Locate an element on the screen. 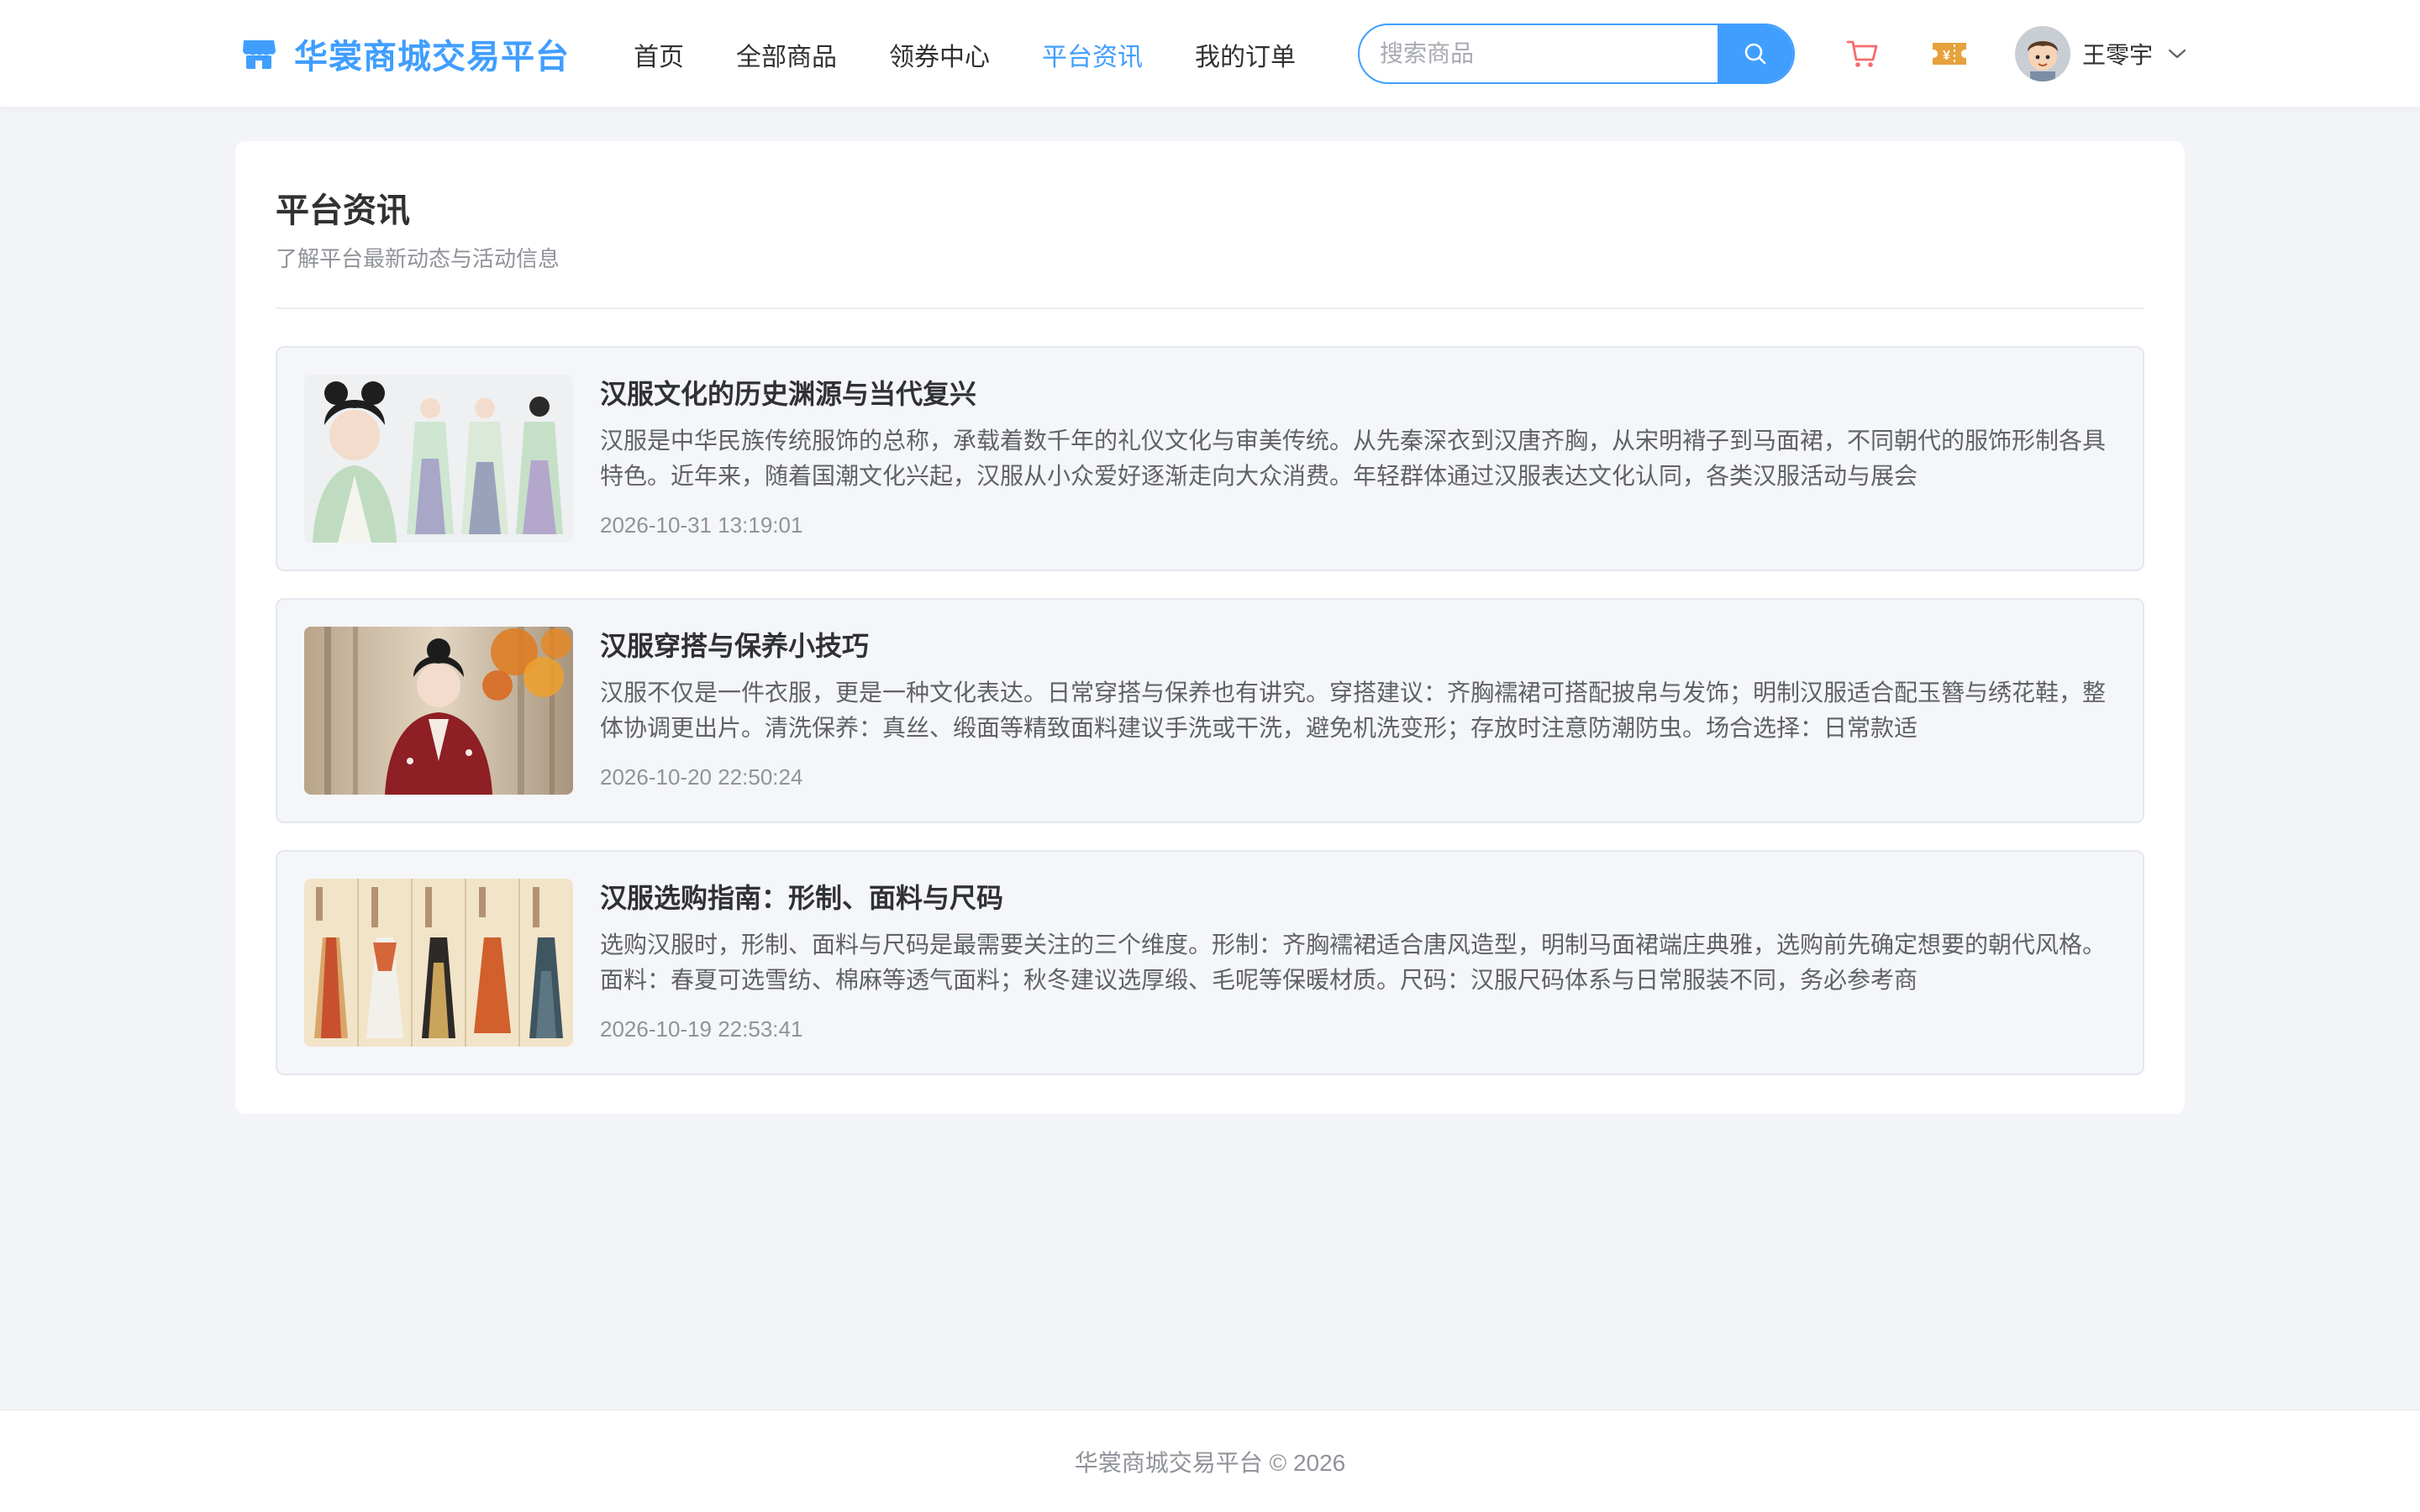  search-button is located at coordinates (1755, 53).